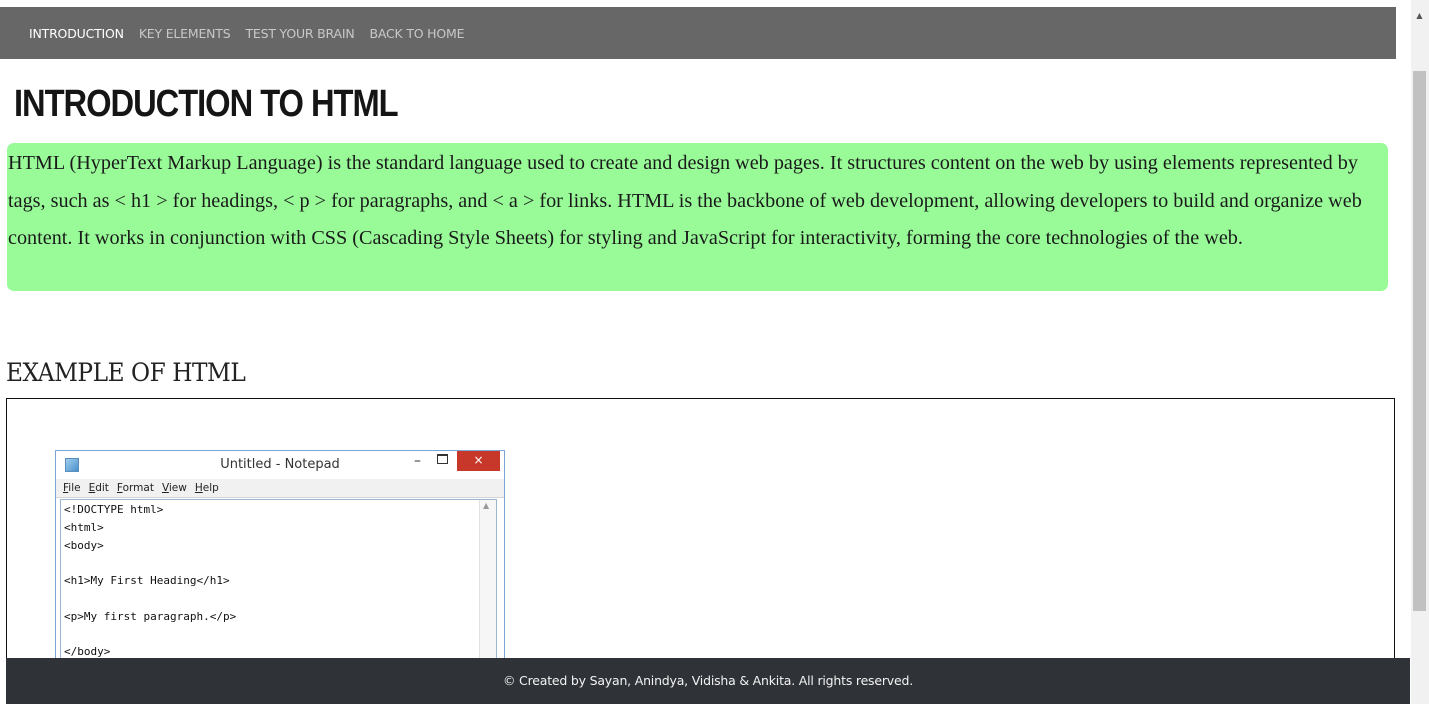 This screenshot has width=1429, height=704. Describe the element at coordinates (135, 488) in the screenshot. I see `notepad-menu-format: Format` at that location.